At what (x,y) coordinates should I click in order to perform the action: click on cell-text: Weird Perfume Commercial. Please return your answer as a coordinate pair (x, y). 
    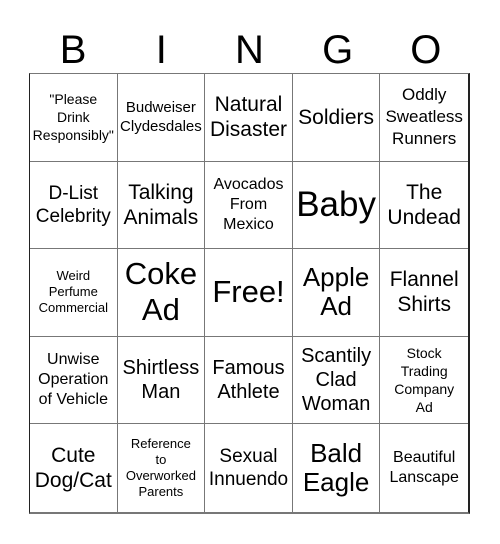
    Looking at the image, I should click on (73, 292).